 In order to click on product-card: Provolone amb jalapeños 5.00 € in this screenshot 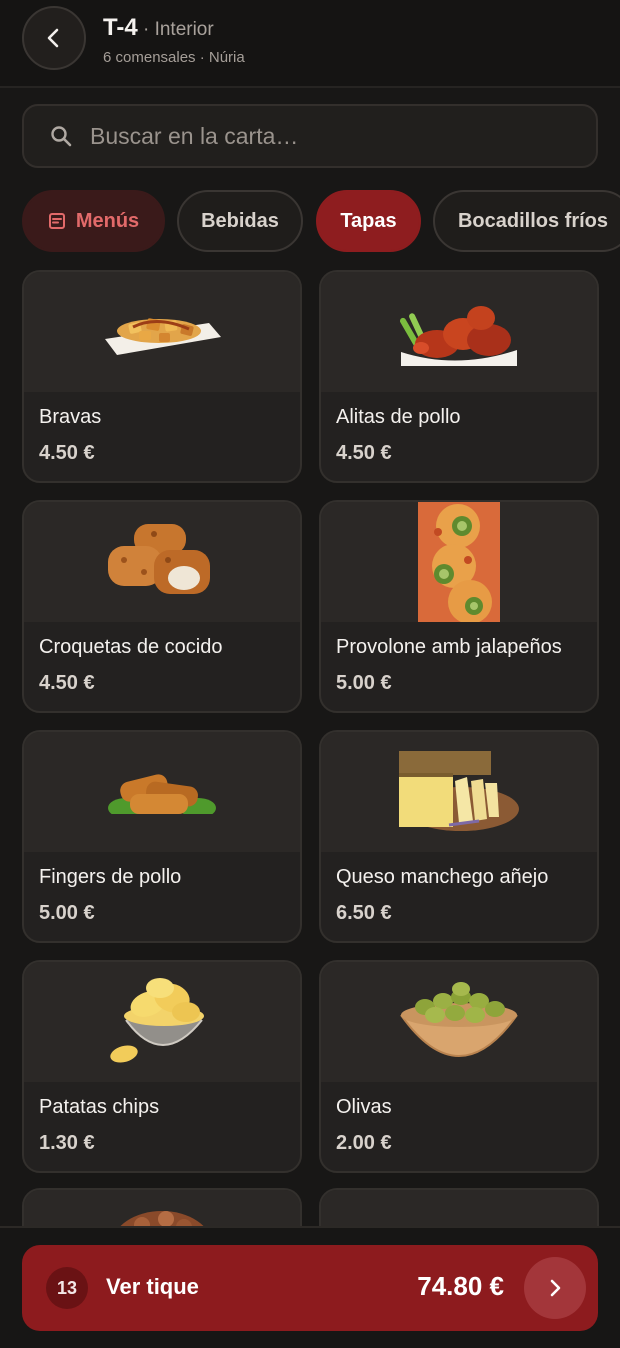, I will do `click(459, 606)`.